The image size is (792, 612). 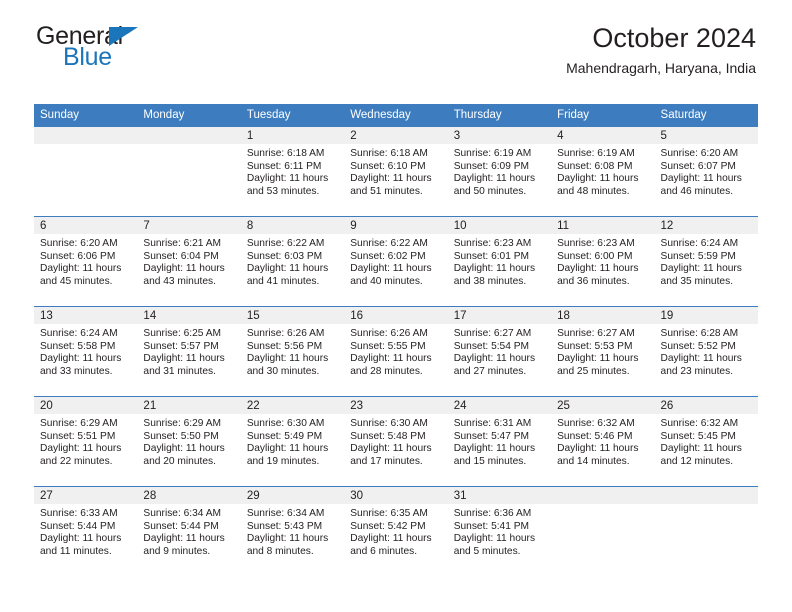 What do you see at coordinates (596, 423) in the screenshot?
I see `day-detail-line: Sunrise: 6:32 AM` at bounding box center [596, 423].